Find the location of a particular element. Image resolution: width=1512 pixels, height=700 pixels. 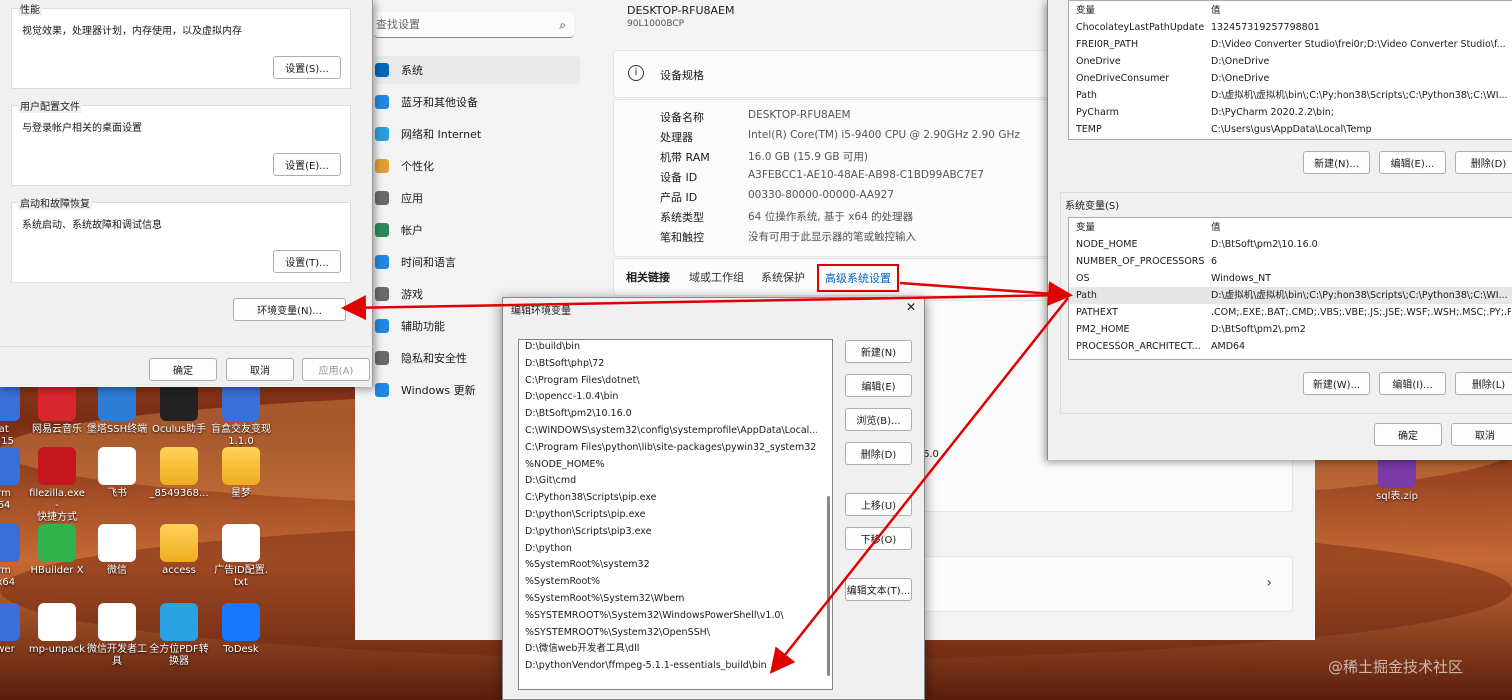

table-row: TEMP C:\Users\gus\AppData\Local\Temp is located at coordinates (1290, 129).